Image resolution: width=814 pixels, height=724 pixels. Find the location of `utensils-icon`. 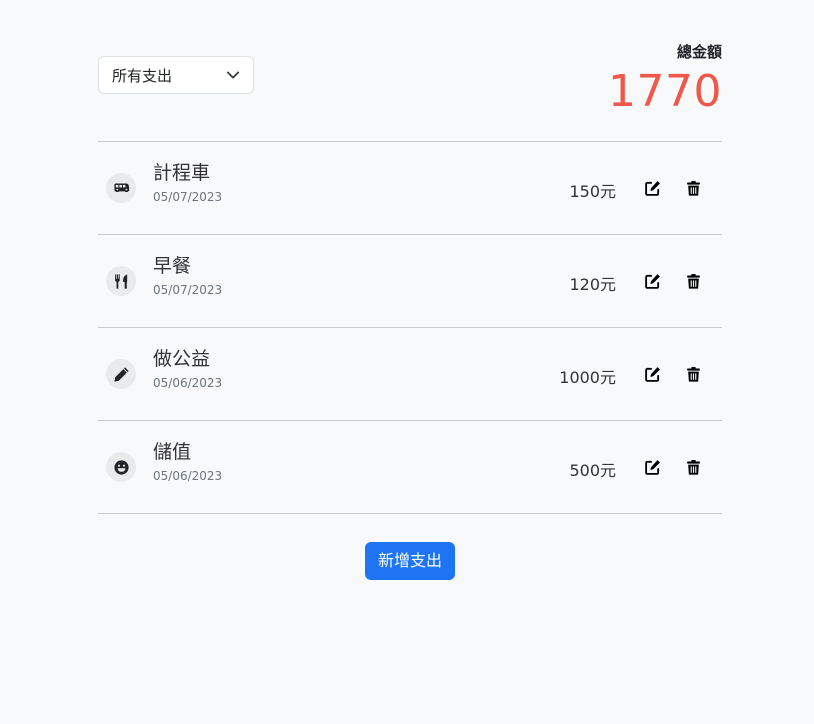

utensils-icon is located at coordinates (120, 281).